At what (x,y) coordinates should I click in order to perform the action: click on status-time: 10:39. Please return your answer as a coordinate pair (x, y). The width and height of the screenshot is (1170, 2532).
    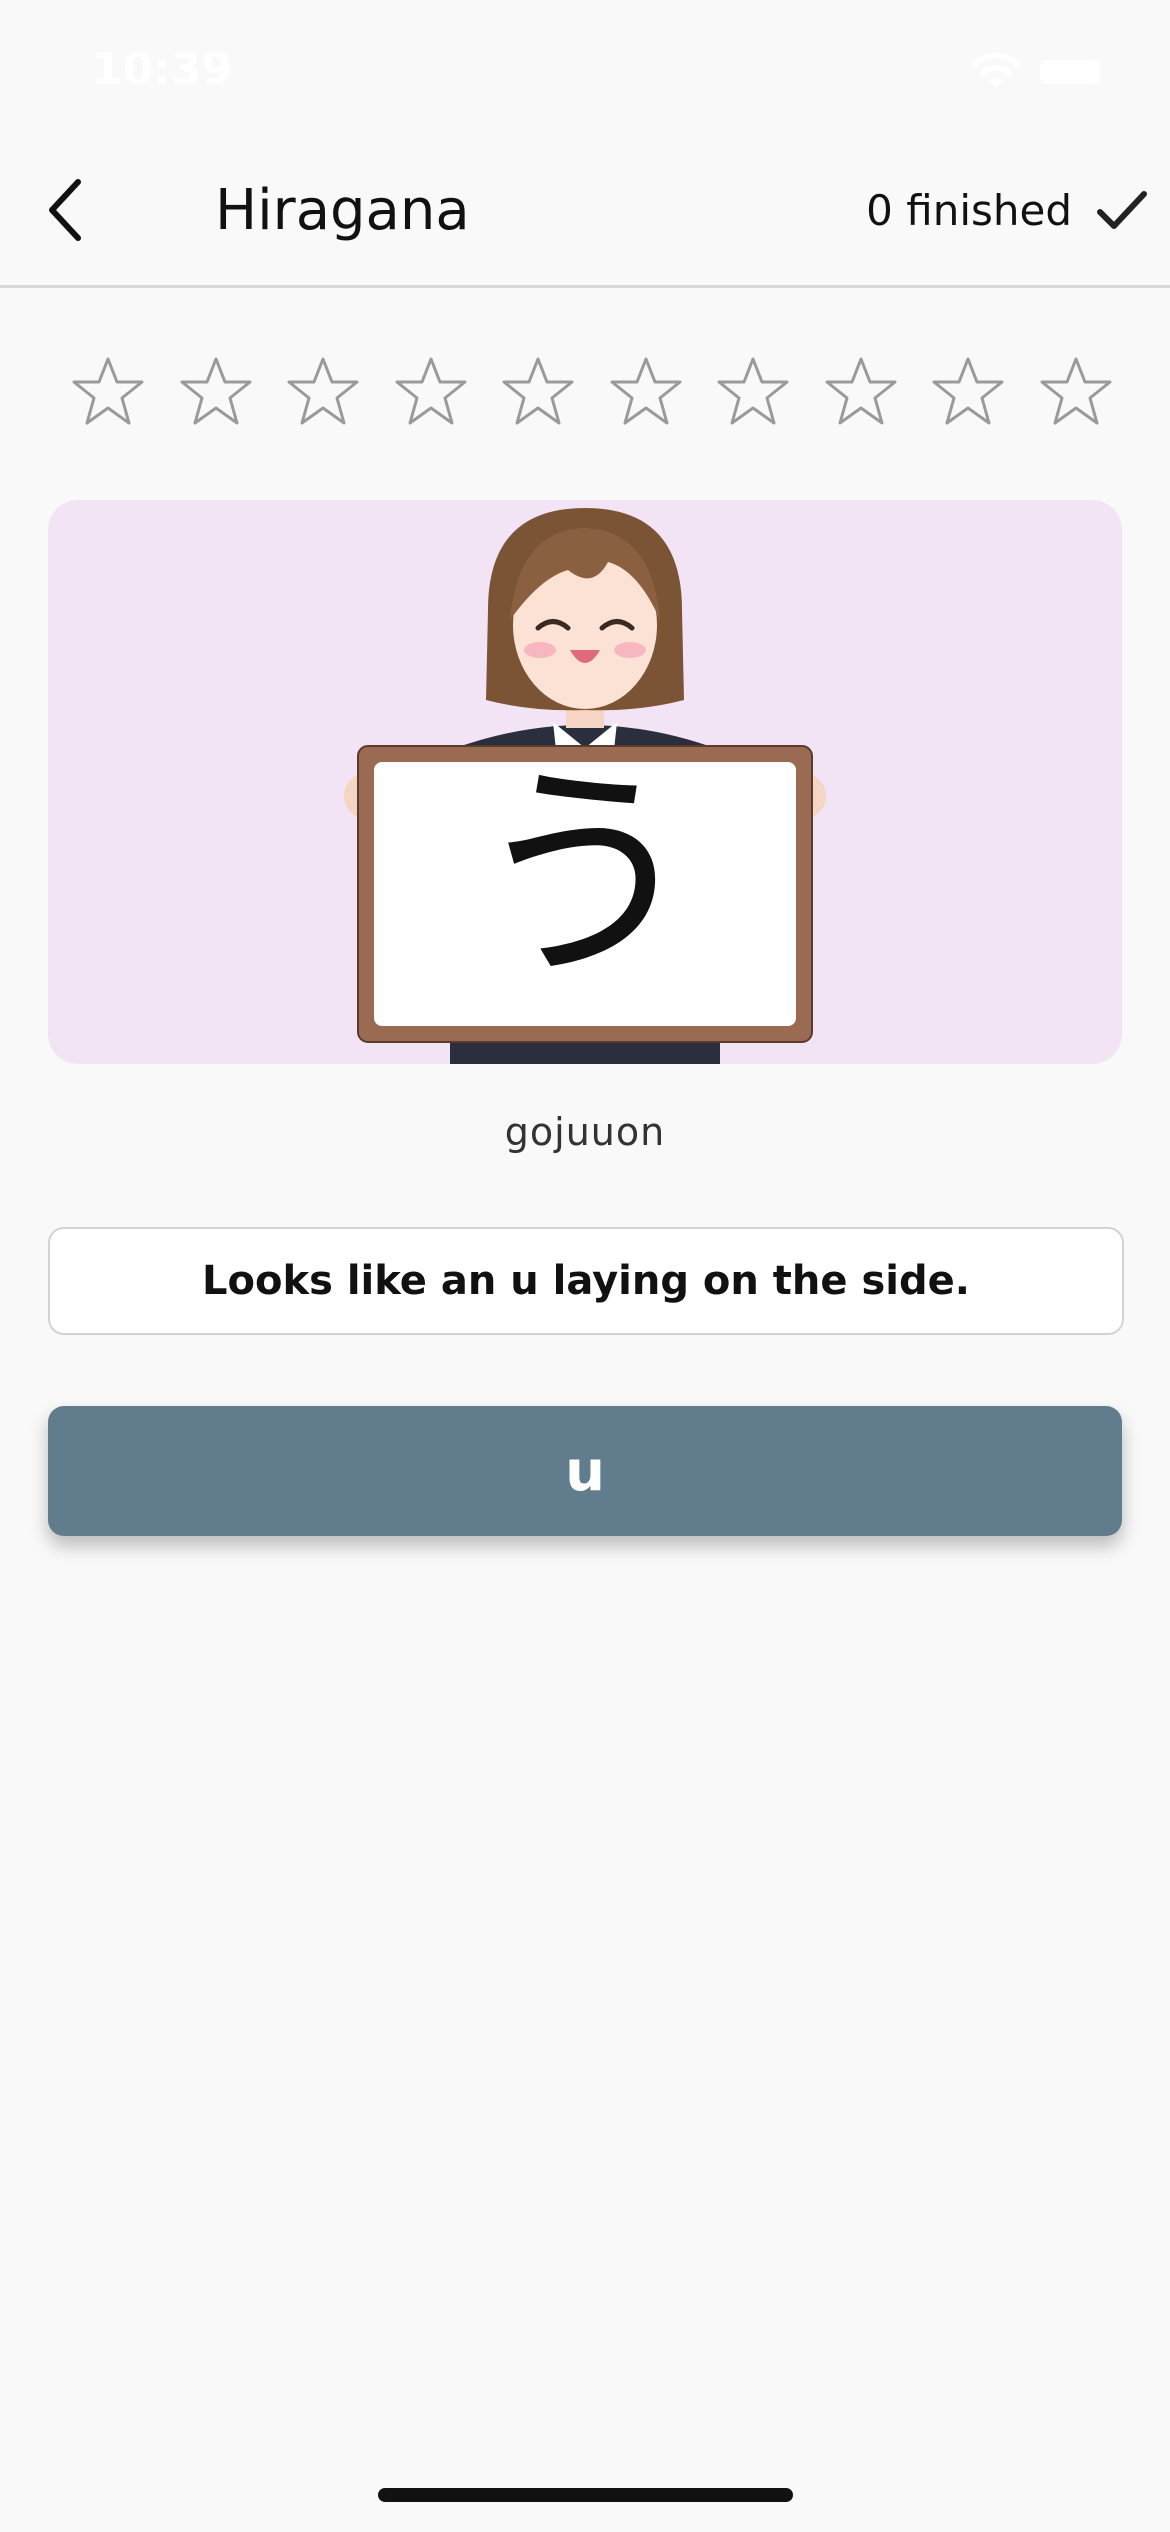
    Looking at the image, I should click on (162, 69).